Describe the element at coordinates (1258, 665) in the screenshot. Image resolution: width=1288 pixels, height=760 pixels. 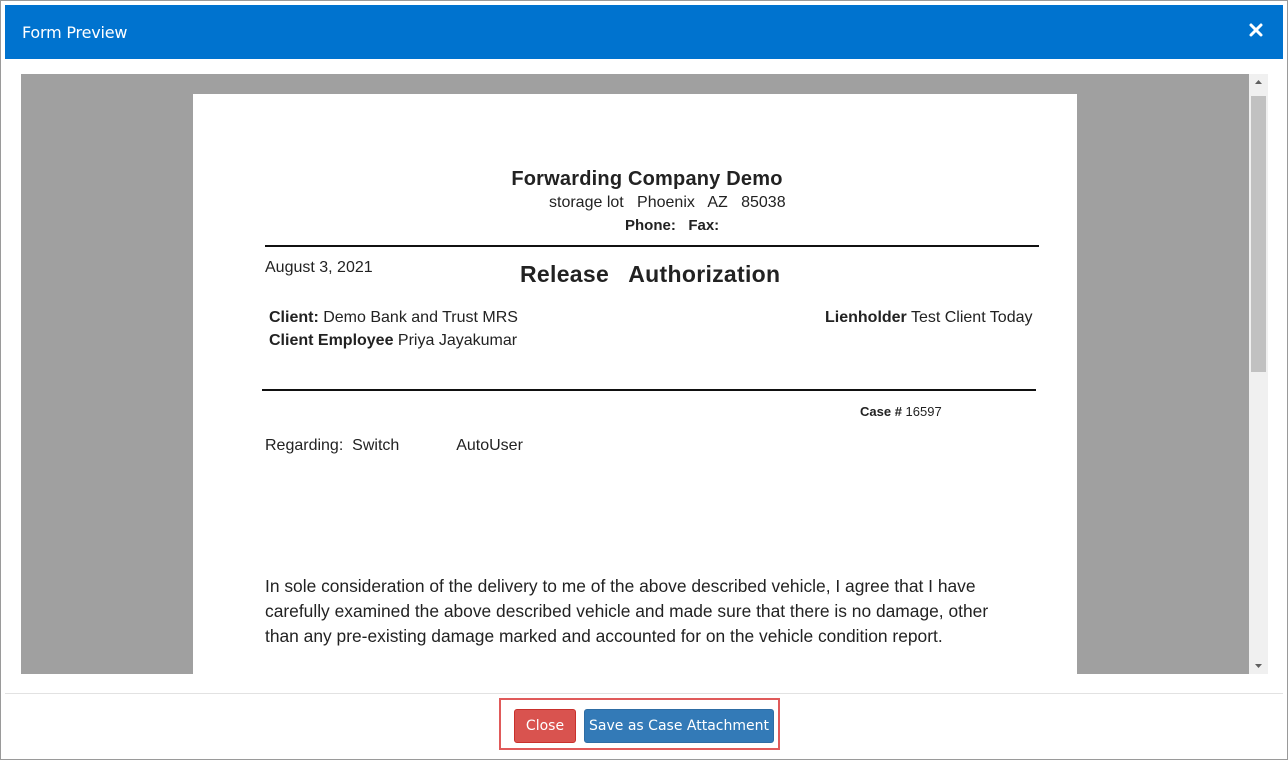
I see `chevron-down-icon` at that location.